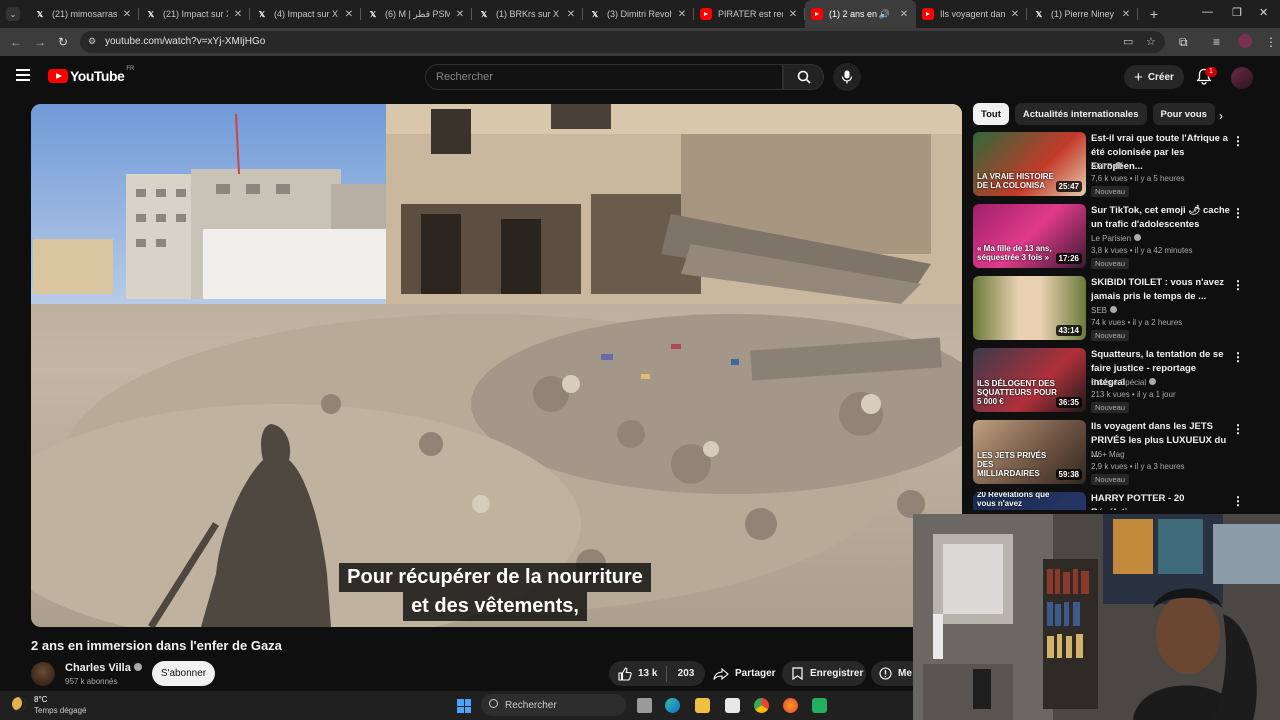 The image size is (1280, 720). Describe the element at coordinates (1082, 14) in the screenshot. I see `browser-tab: 𝕏 (1) Pierre Niney a ✕` at that location.